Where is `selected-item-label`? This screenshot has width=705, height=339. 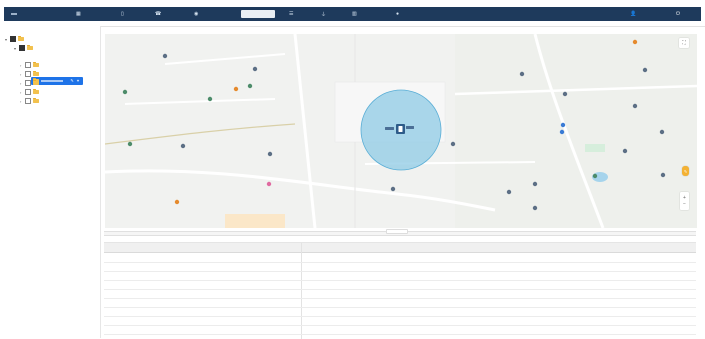
selected-item-label is located at coordinates (53, 81).